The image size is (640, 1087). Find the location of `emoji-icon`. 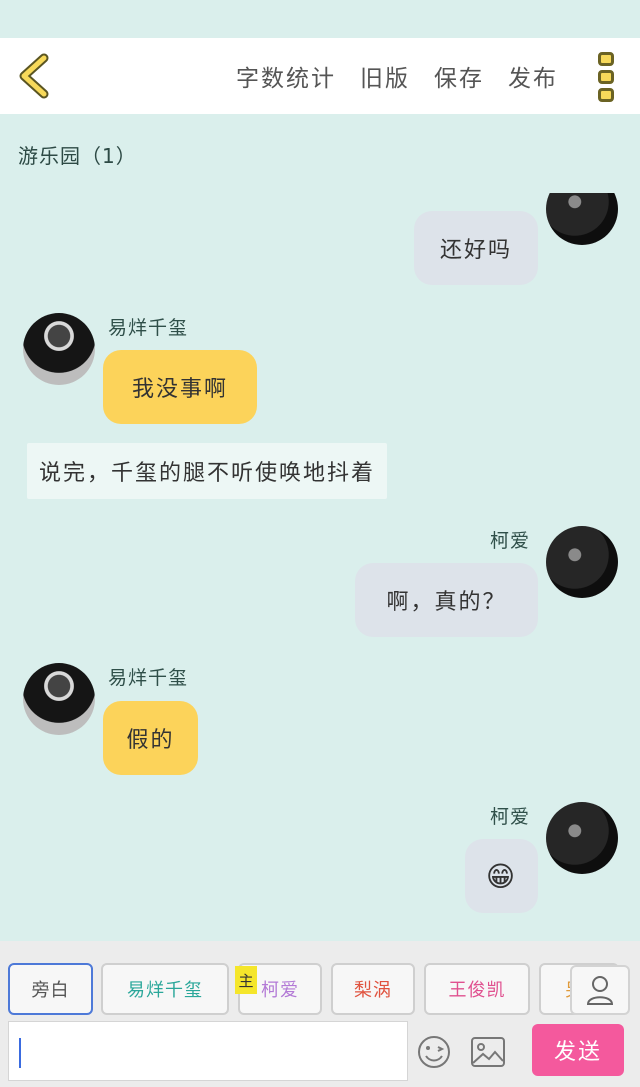

emoji-icon is located at coordinates (434, 1052).